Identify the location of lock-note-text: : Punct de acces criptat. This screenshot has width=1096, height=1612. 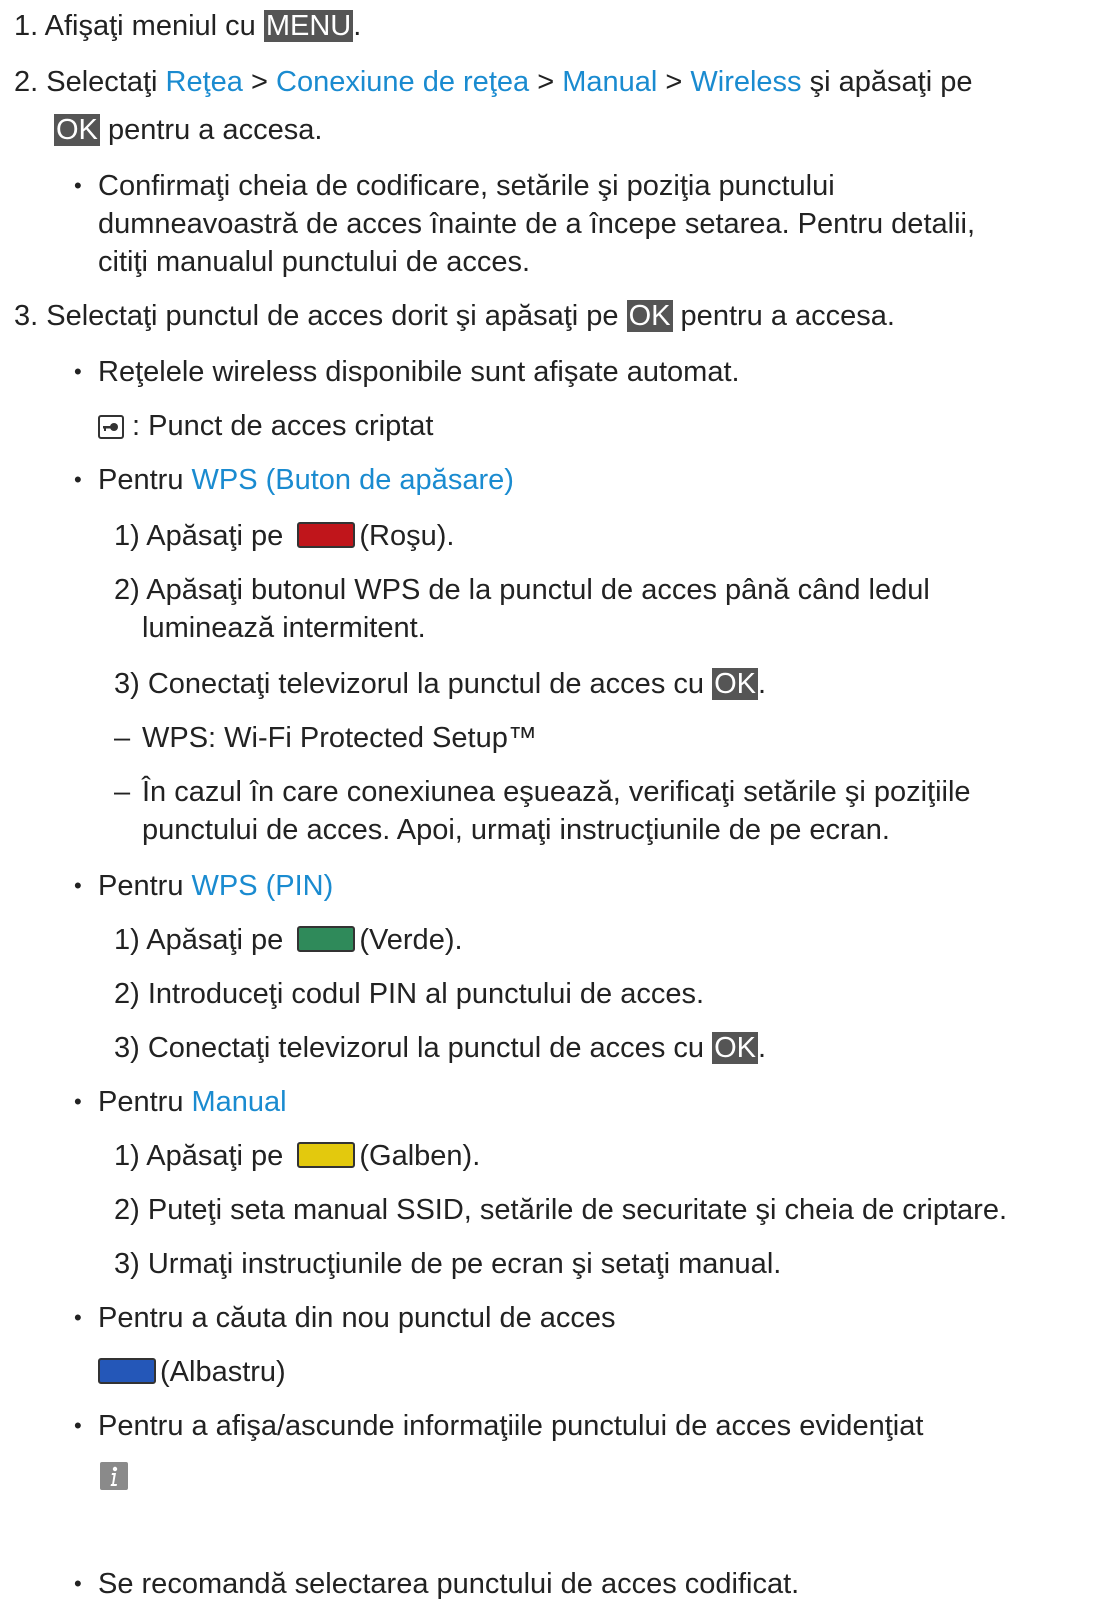
(279, 426).